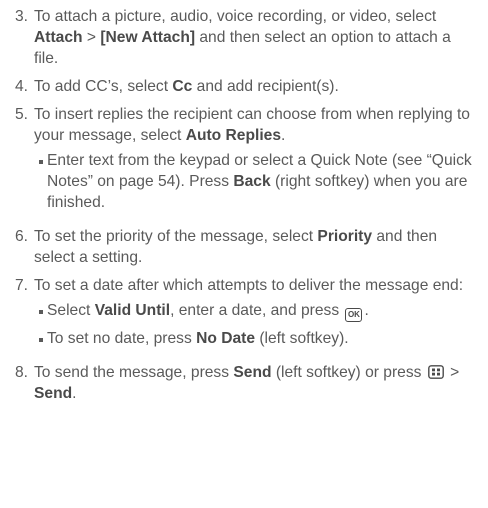 Image resolution: width=488 pixels, height=508 pixels. Describe the element at coordinates (182, 86) in the screenshot. I see `menu-term-cc: Cc` at that location.